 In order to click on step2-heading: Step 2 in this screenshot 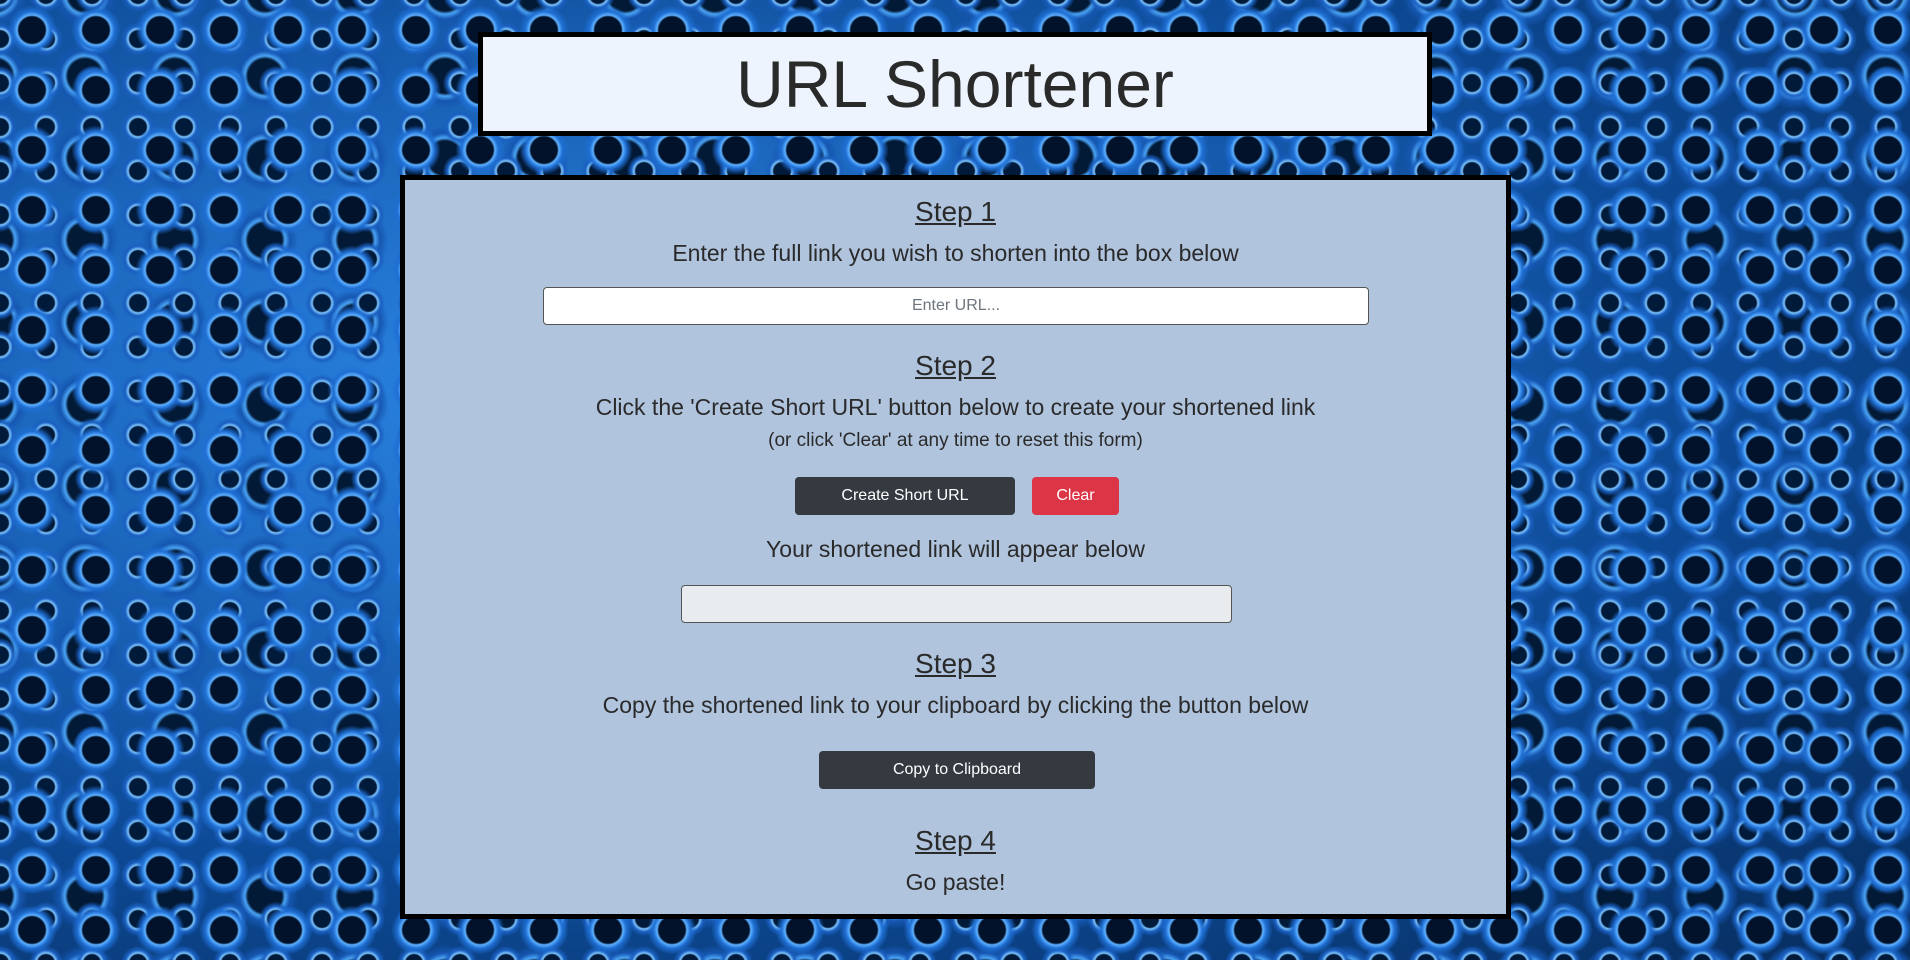, I will do `click(955, 365)`.